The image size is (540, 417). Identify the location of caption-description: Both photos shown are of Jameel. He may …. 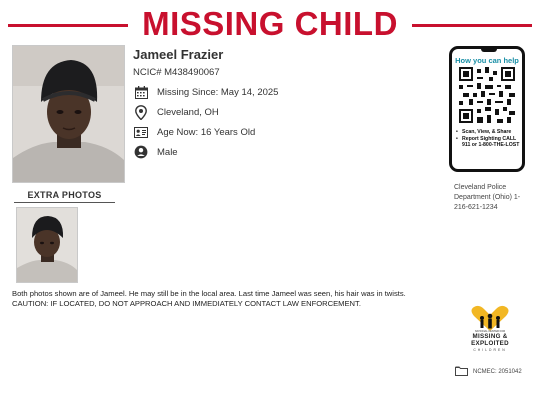
(209, 293).